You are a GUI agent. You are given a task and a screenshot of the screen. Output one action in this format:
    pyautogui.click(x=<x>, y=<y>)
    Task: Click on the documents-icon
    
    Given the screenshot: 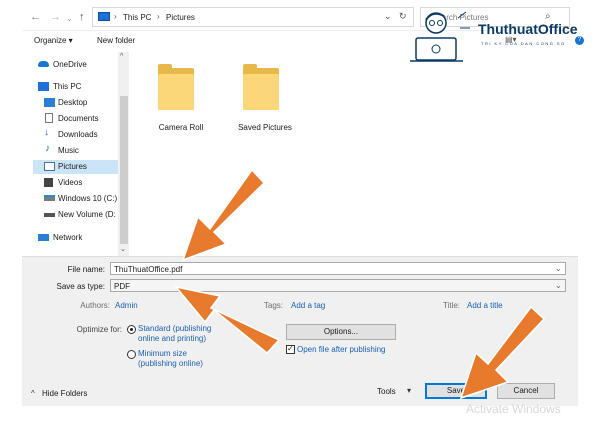 What is the action you would take?
    pyautogui.click(x=49, y=118)
    